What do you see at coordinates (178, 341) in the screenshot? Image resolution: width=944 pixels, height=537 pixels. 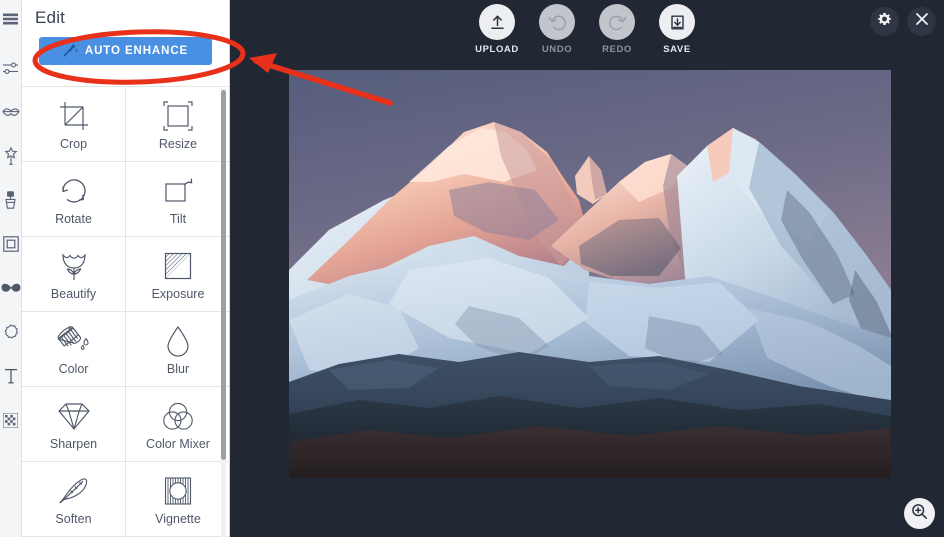 I see `droplet-icon` at bounding box center [178, 341].